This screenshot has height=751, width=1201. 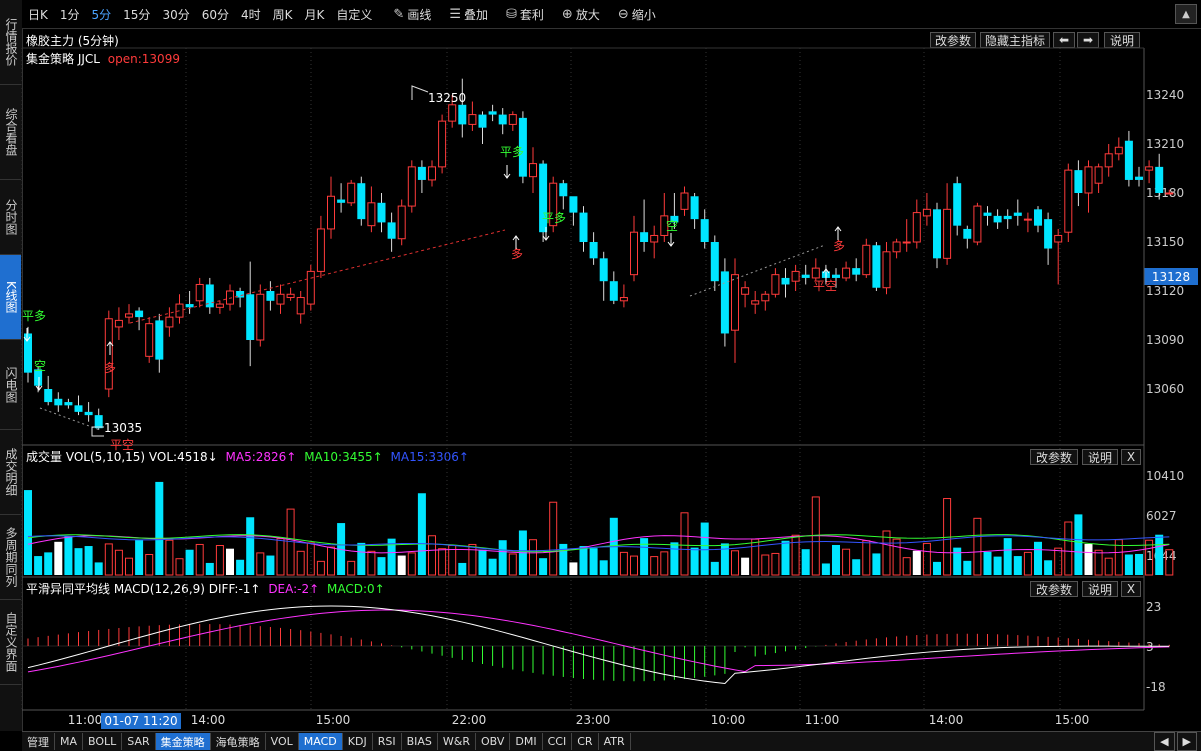 I want to click on indicator-tab-0: 管理, so click(x=38, y=741).